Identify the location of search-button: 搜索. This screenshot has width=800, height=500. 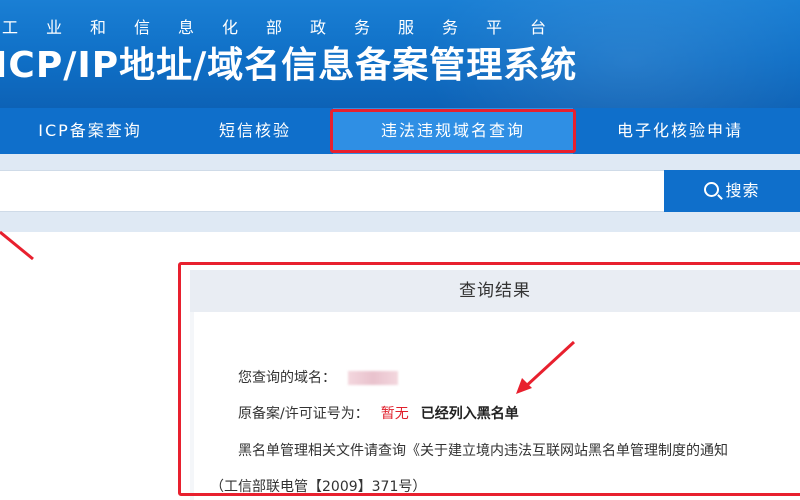
(732, 191).